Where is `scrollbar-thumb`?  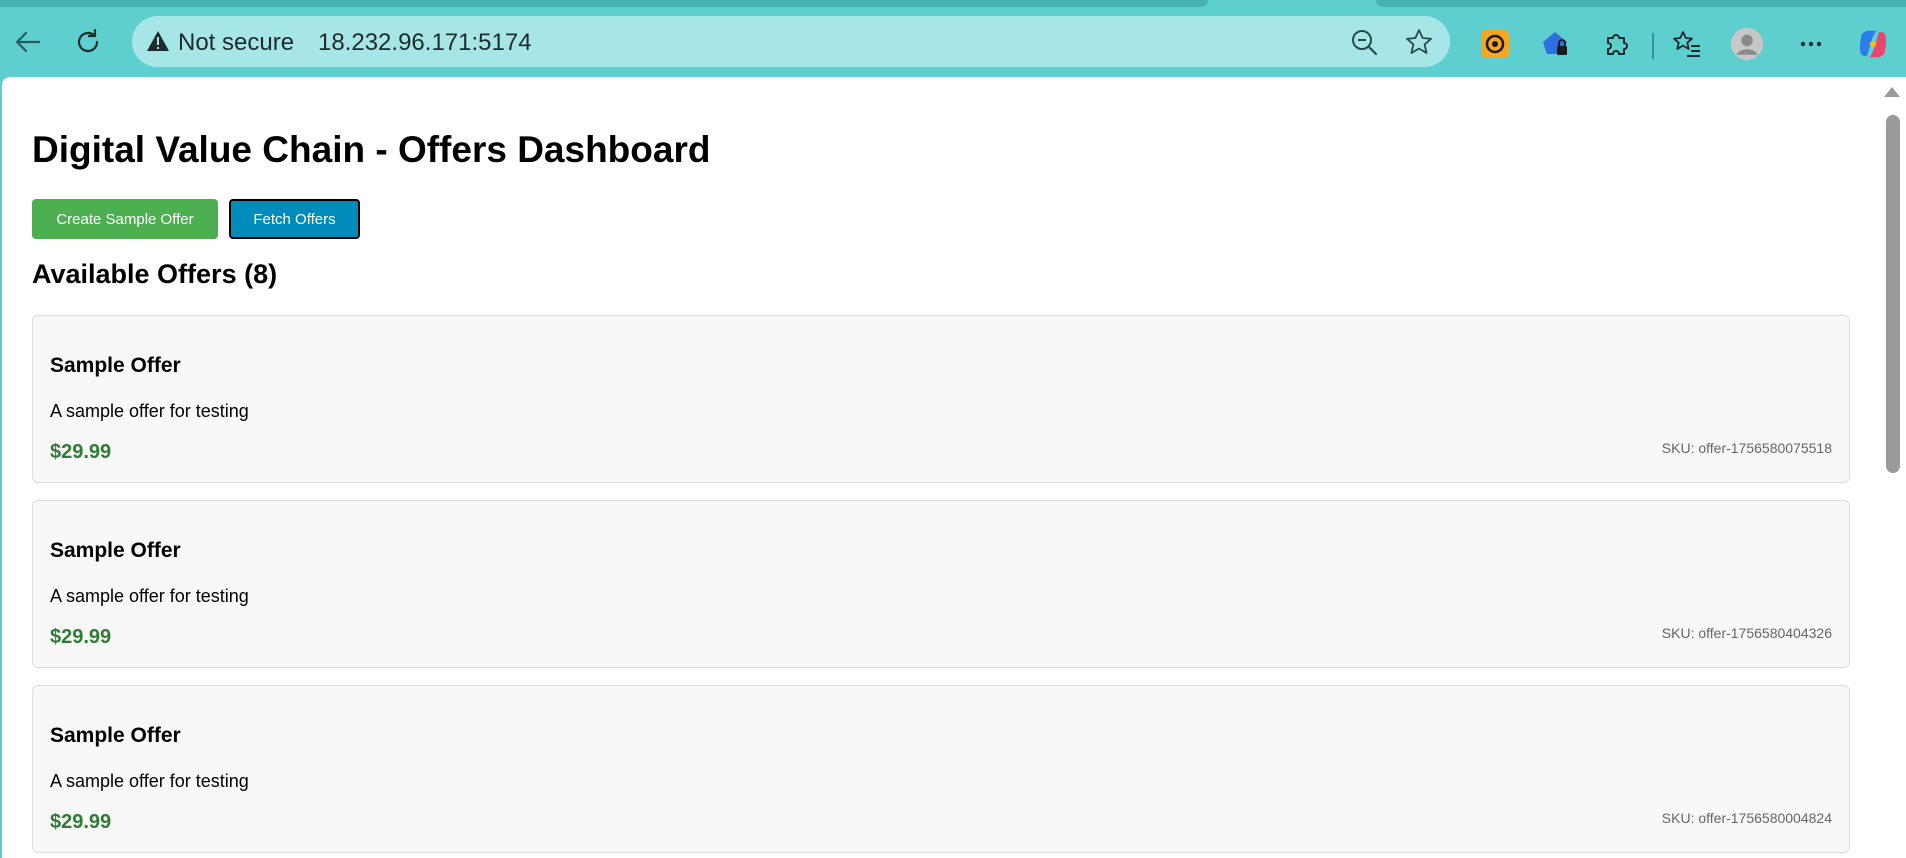 scrollbar-thumb is located at coordinates (1893, 294).